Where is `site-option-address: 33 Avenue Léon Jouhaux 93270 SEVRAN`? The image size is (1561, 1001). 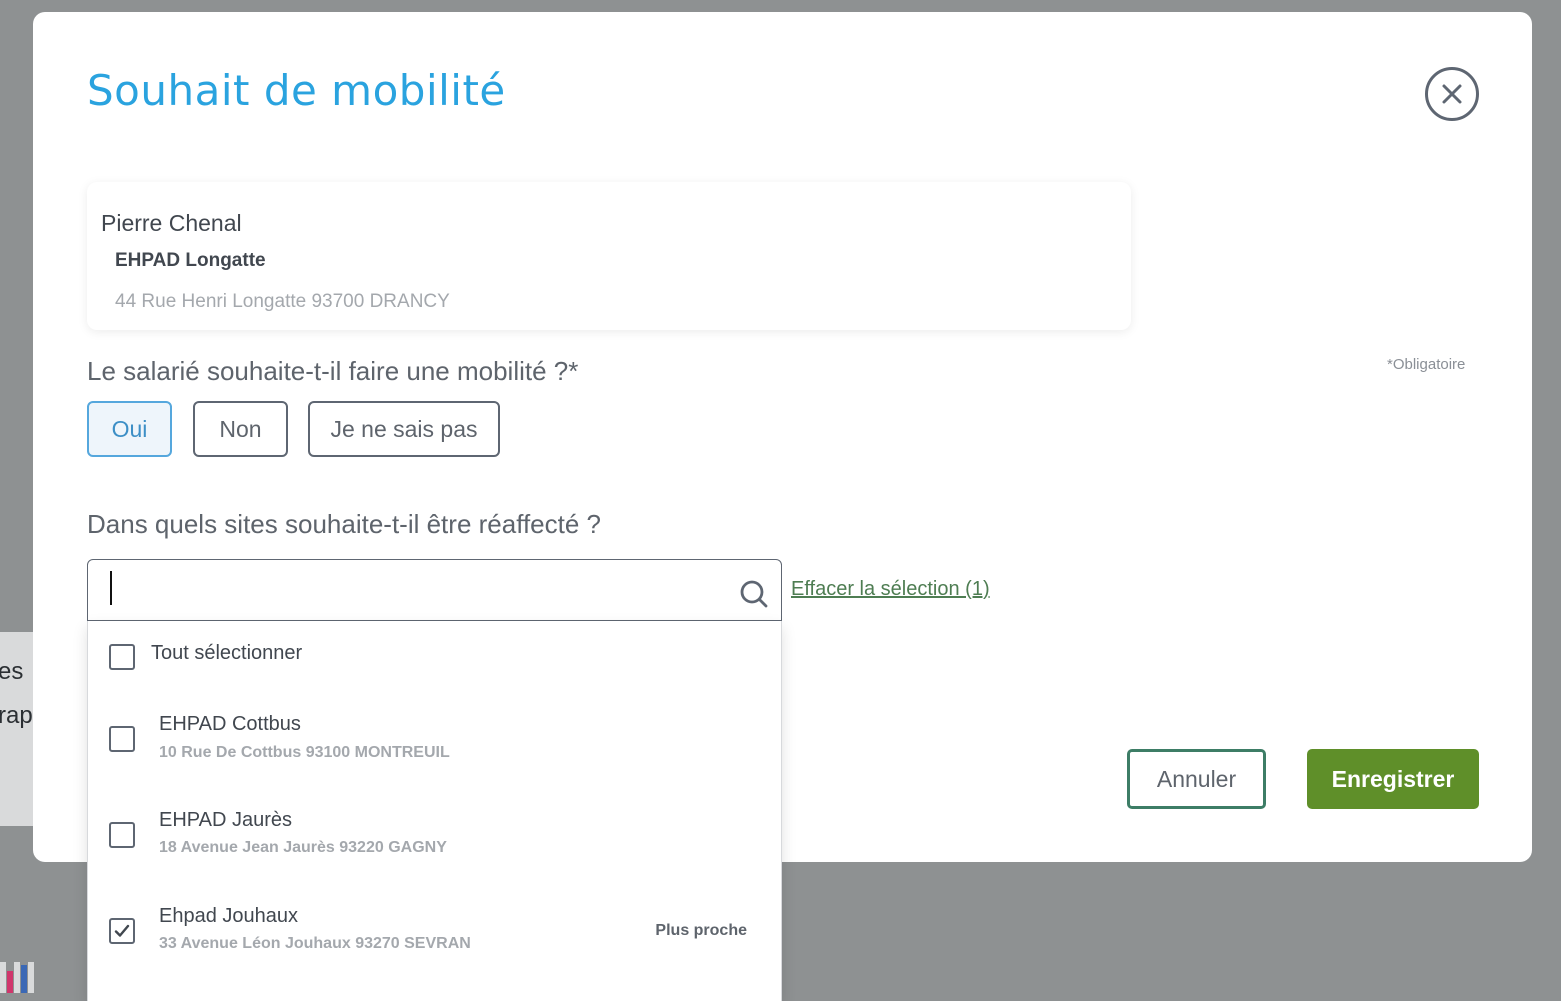
site-option-address: 33 Avenue Léon Jouhaux 93270 SEVRAN is located at coordinates (315, 943).